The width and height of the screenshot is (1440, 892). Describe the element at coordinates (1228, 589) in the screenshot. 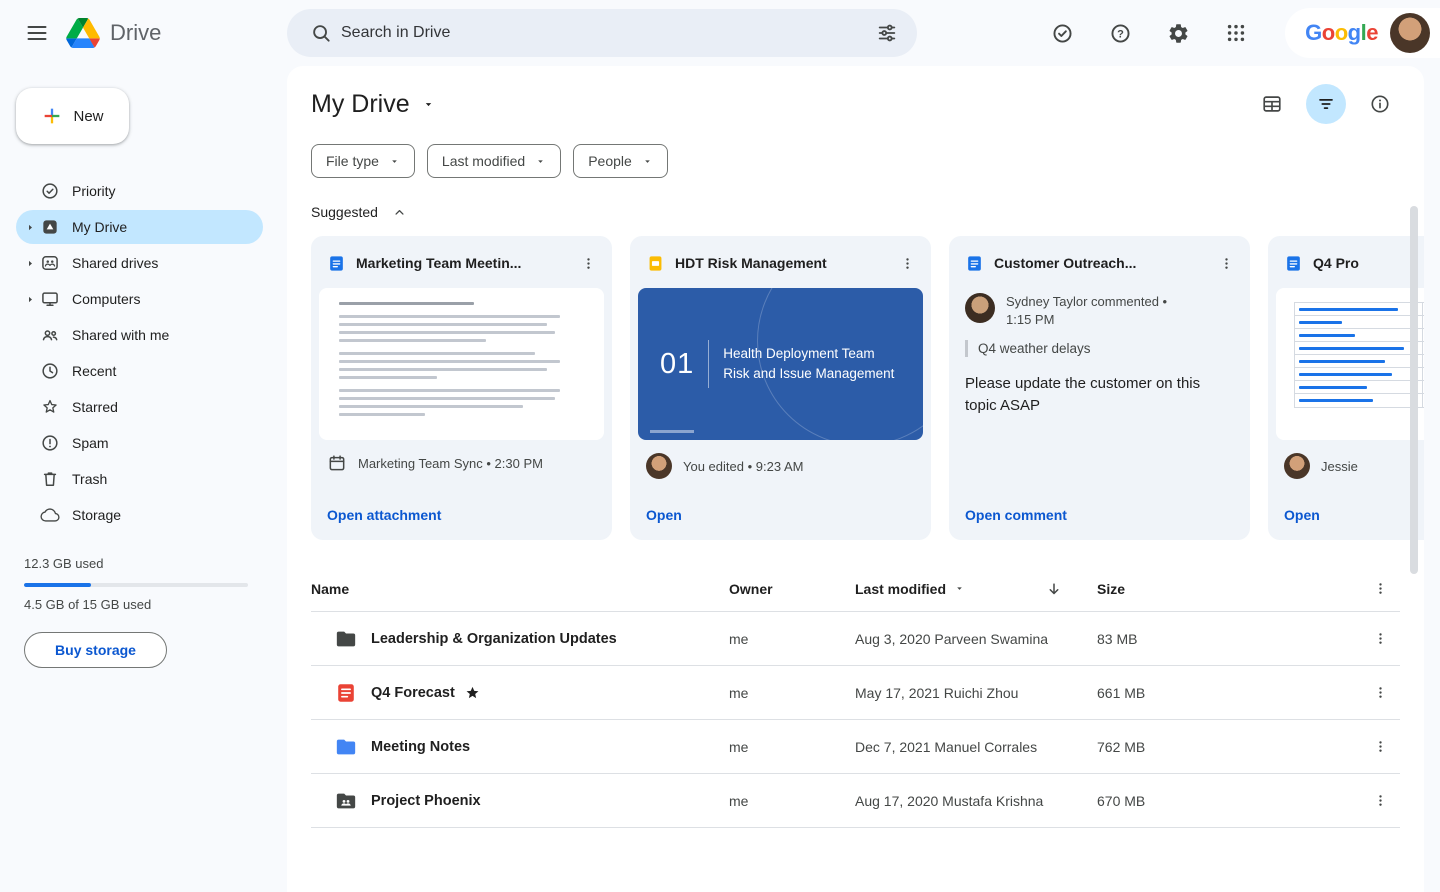

I see `header-size: Size` at that location.